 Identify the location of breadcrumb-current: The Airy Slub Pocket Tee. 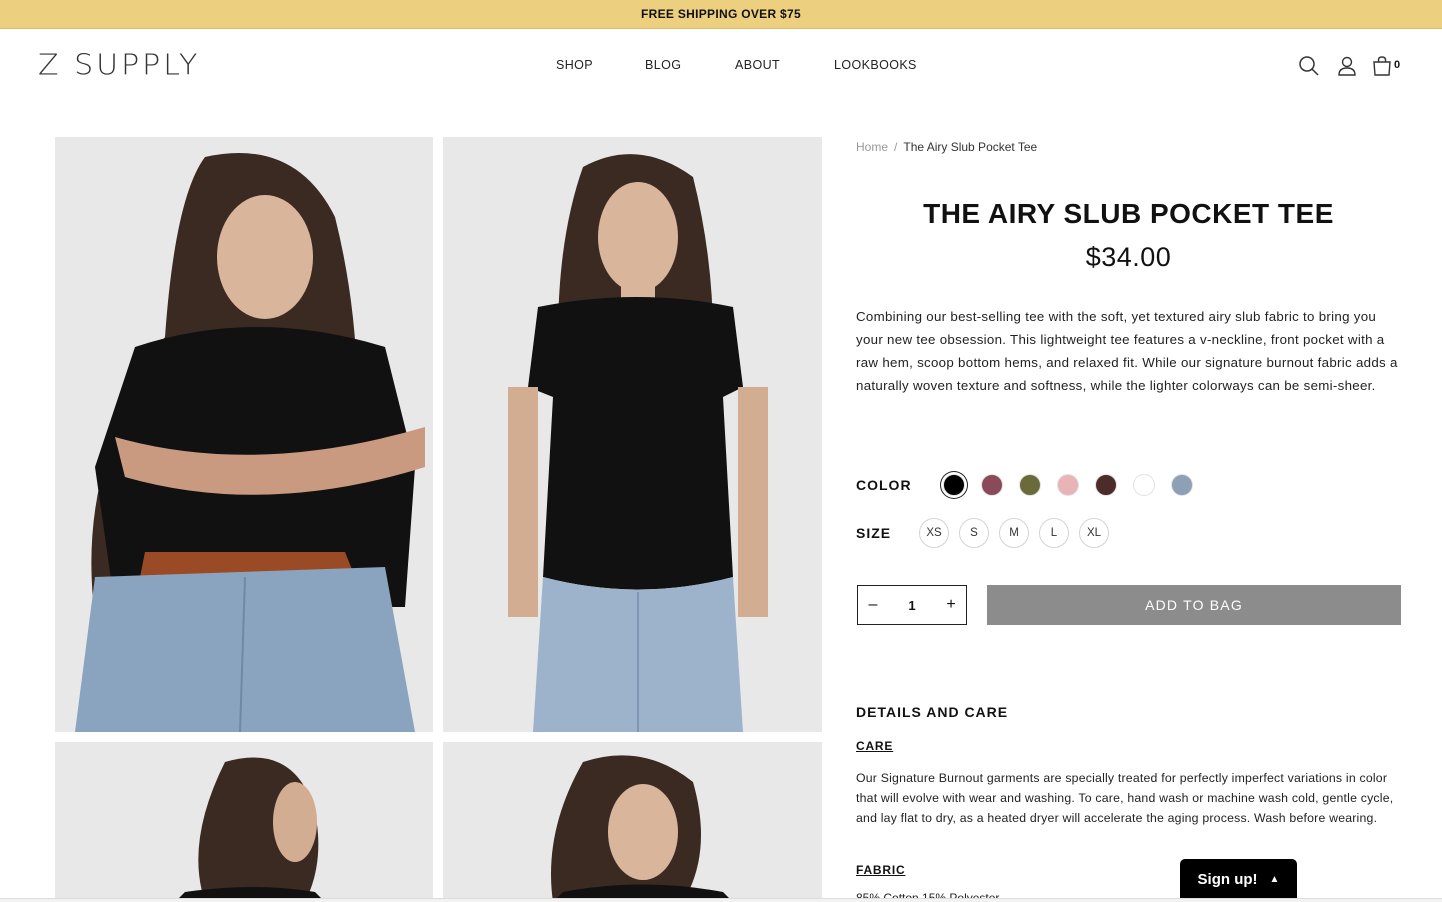
(970, 147).